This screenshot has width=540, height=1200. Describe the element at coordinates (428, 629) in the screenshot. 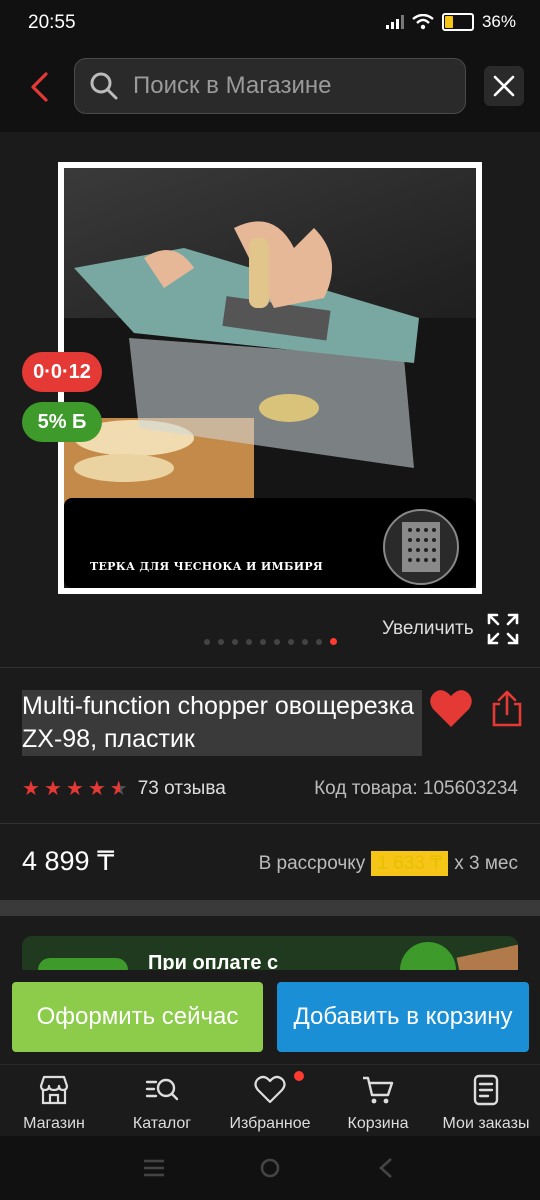

I see `zoom-label: Увеличить` at that location.